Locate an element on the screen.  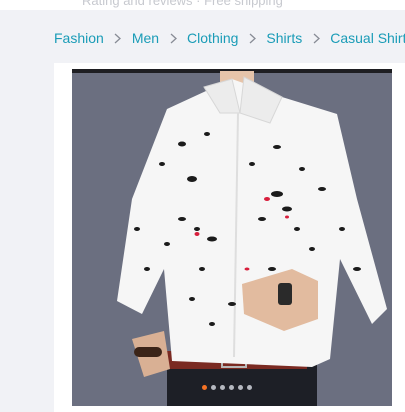
breadcrumb-casual-shirts: Casual Shirts is located at coordinates (367, 38).